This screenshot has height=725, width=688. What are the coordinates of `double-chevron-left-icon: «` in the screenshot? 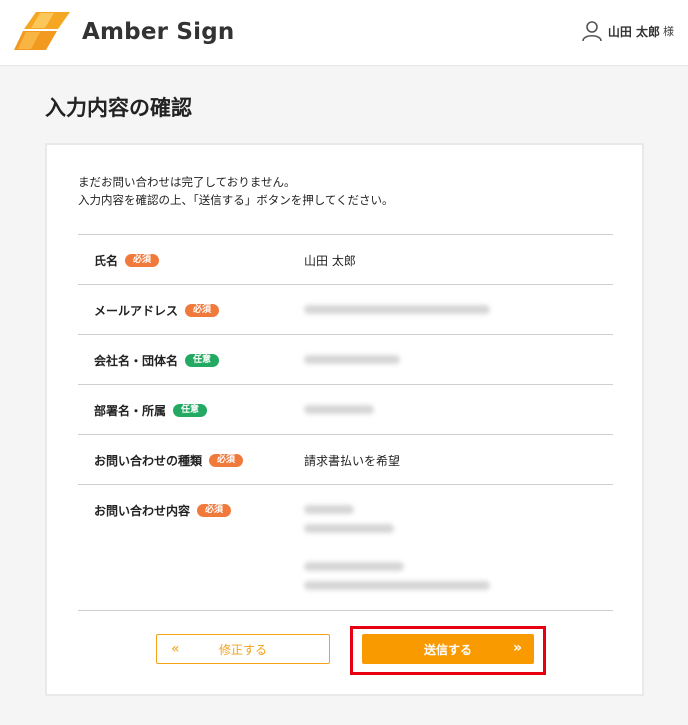 It's located at (175, 649).